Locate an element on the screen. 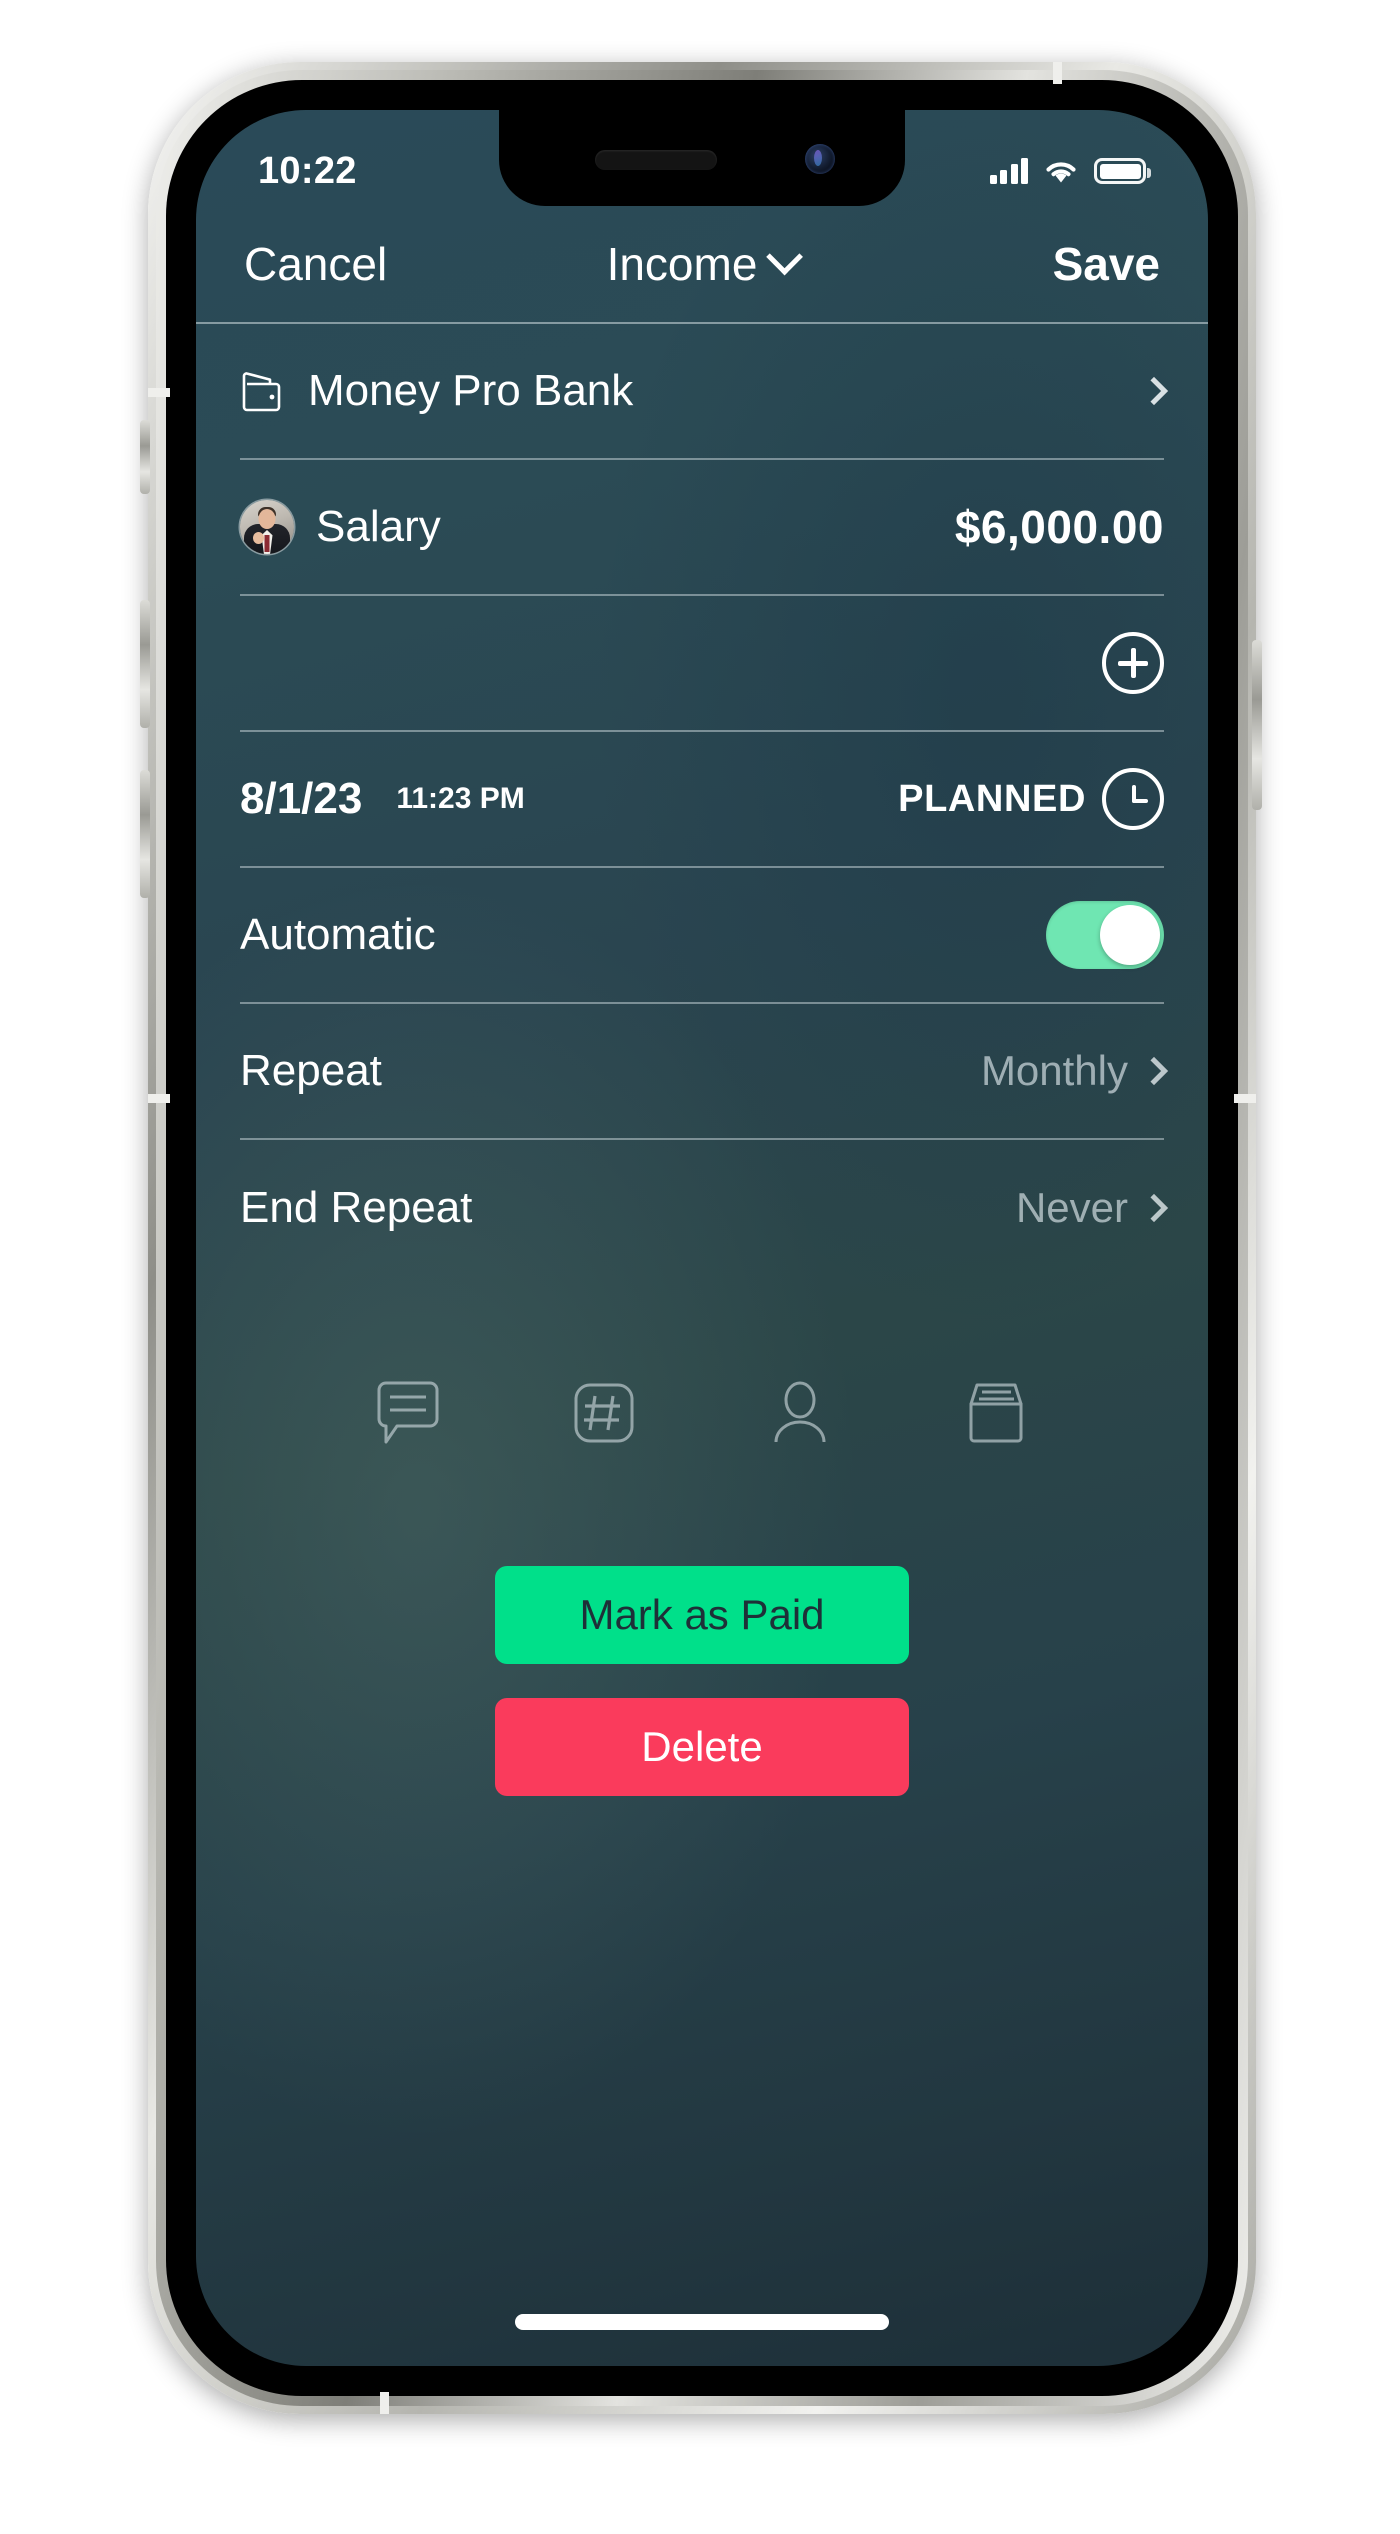 This screenshot has width=1400, height=2534. chevron-down-icon is located at coordinates (784, 257).